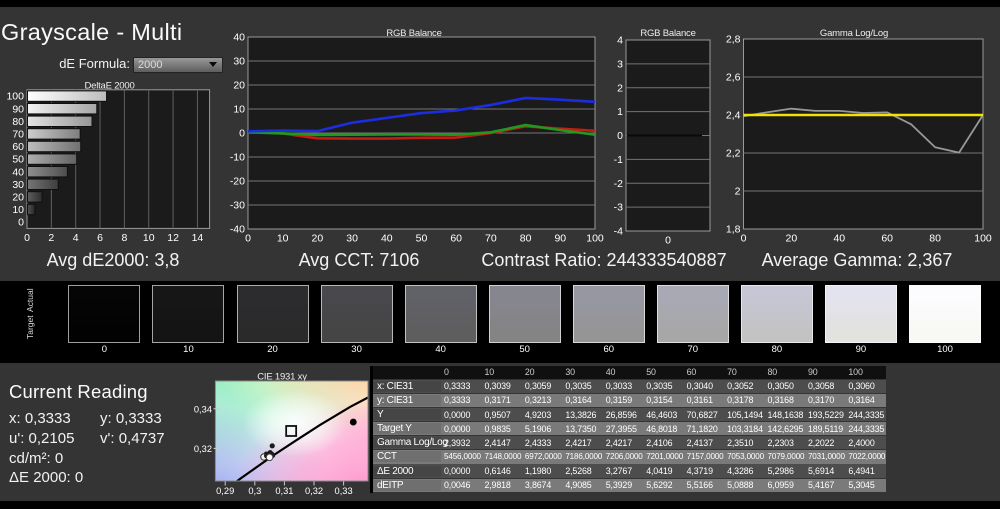  What do you see at coordinates (733, 116) in the screenshot?
I see `svg-text: 2,4` at bounding box center [733, 116].